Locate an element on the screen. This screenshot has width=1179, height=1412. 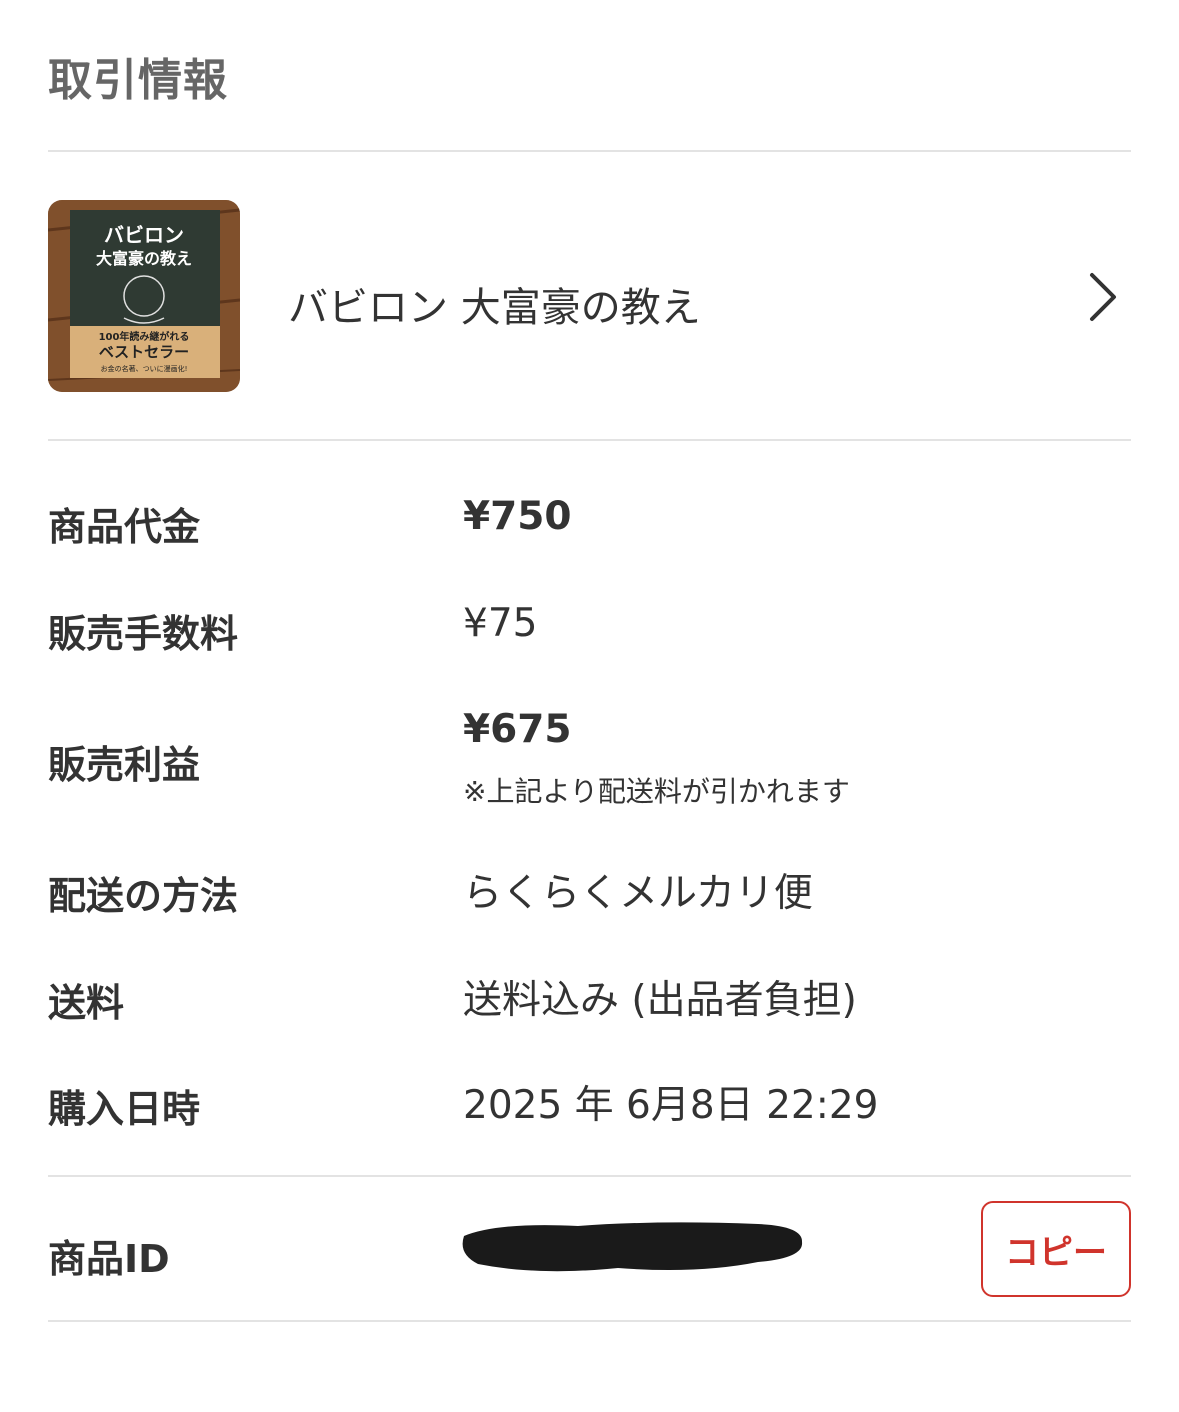
cover-band-line2: ベストセラー is located at coordinates (144, 352).